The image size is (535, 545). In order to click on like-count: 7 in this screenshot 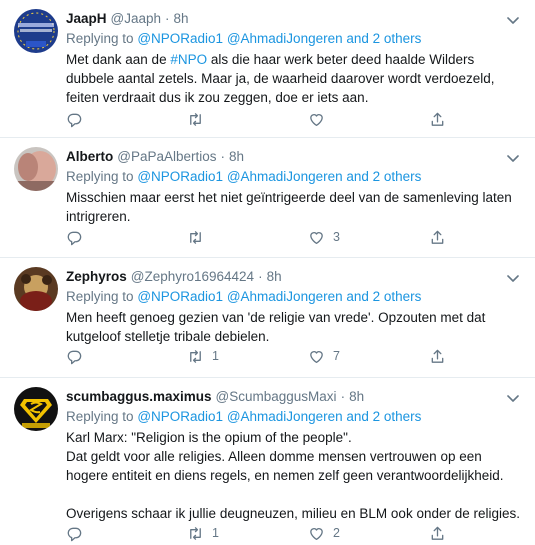, I will do `click(336, 356)`.